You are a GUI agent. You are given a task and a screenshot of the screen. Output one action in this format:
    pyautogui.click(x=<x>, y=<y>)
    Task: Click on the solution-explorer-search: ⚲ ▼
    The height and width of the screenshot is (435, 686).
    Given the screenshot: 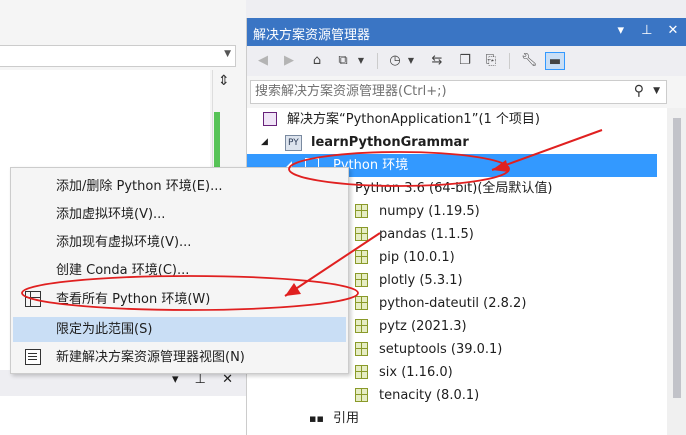 What is the action you would take?
    pyautogui.click(x=458, y=92)
    